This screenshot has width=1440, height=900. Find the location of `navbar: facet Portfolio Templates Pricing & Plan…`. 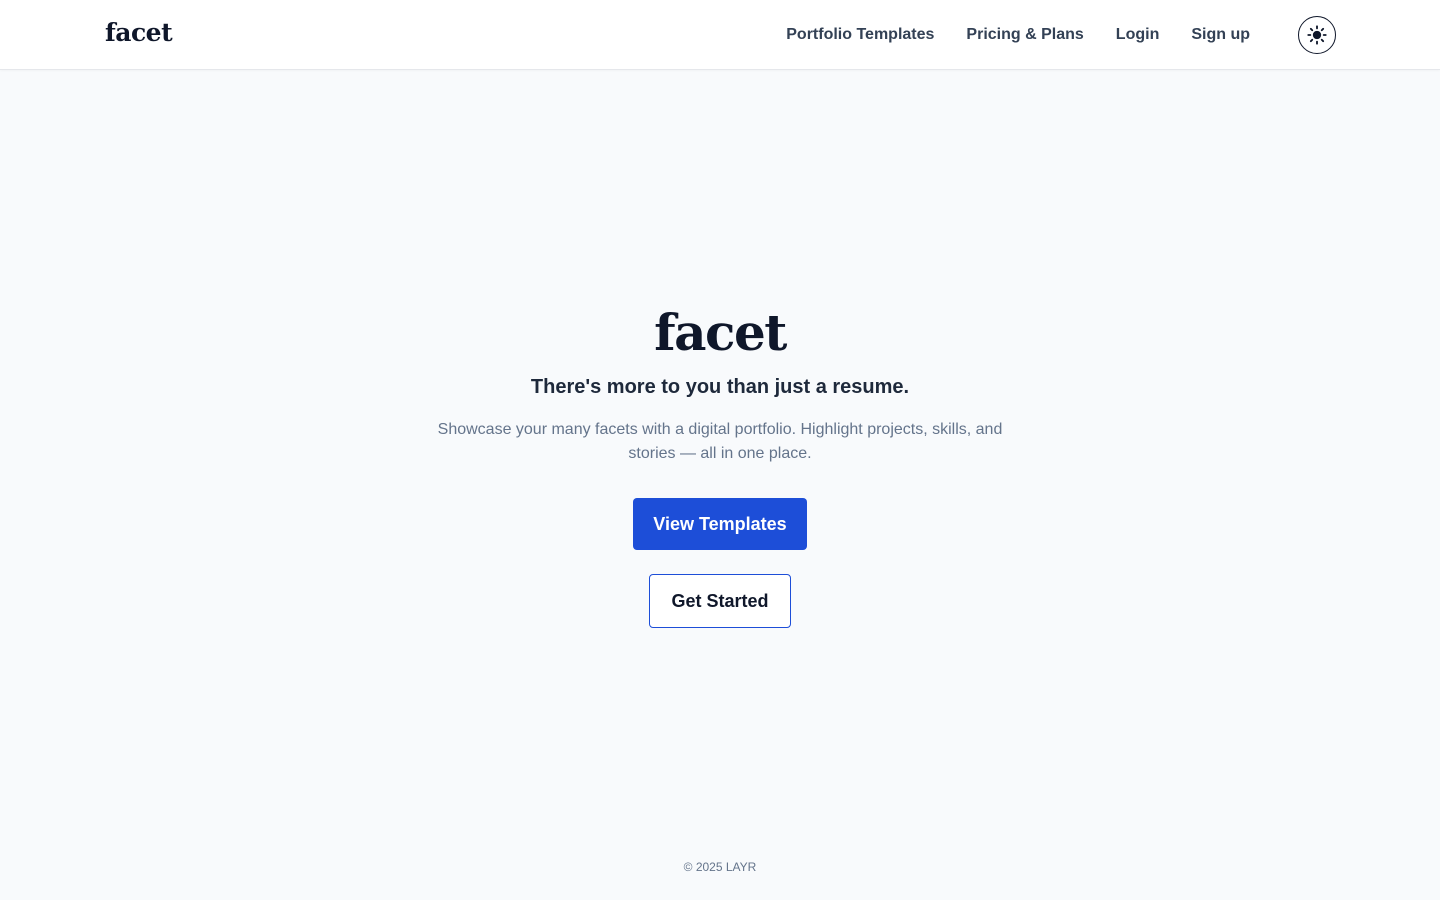

navbar: facet Portfolio Templates Pricing & Plan… is located at coordinates (720, 35).